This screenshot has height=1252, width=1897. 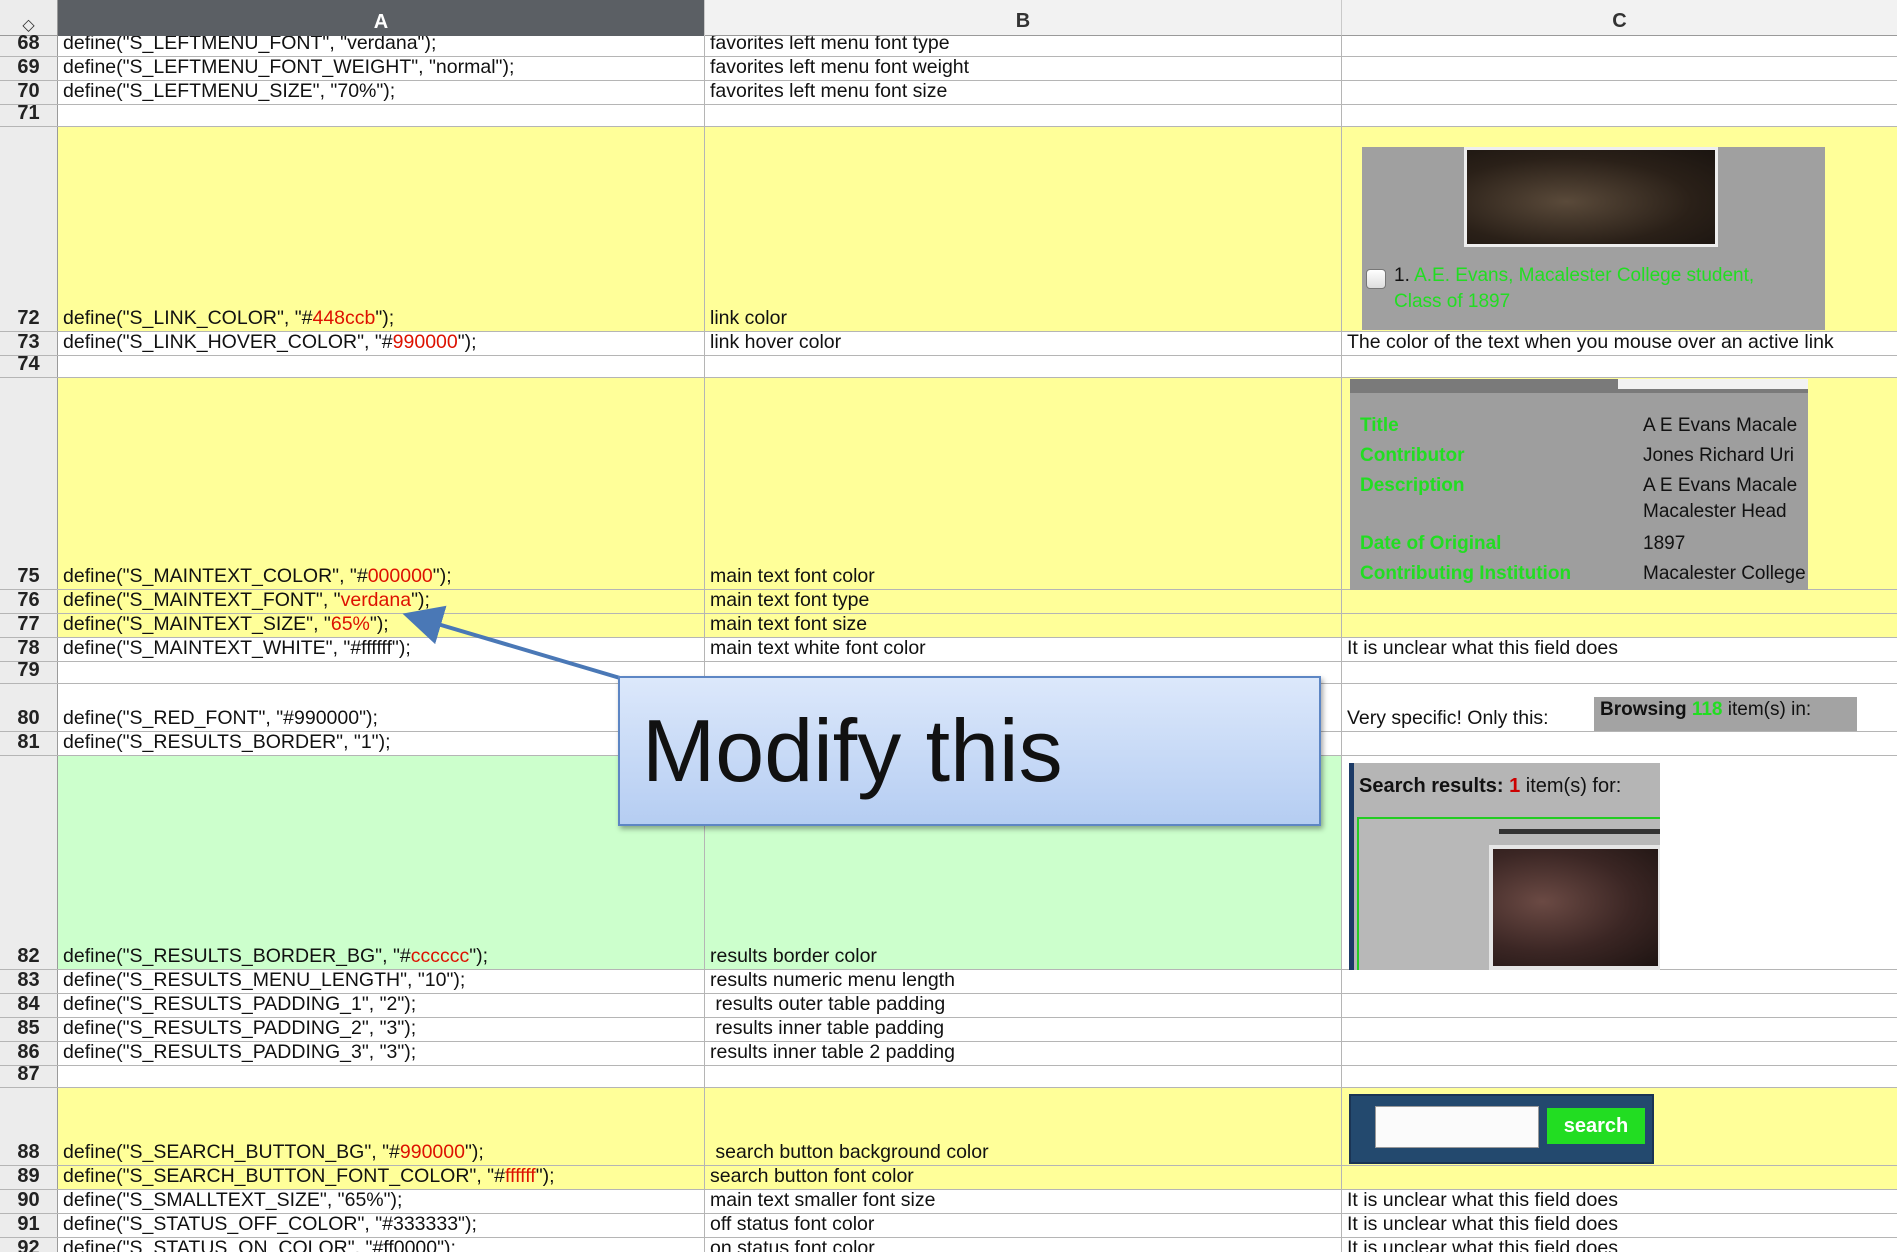 I want to click on column-header-b: B, so click(x=1023, y=18).